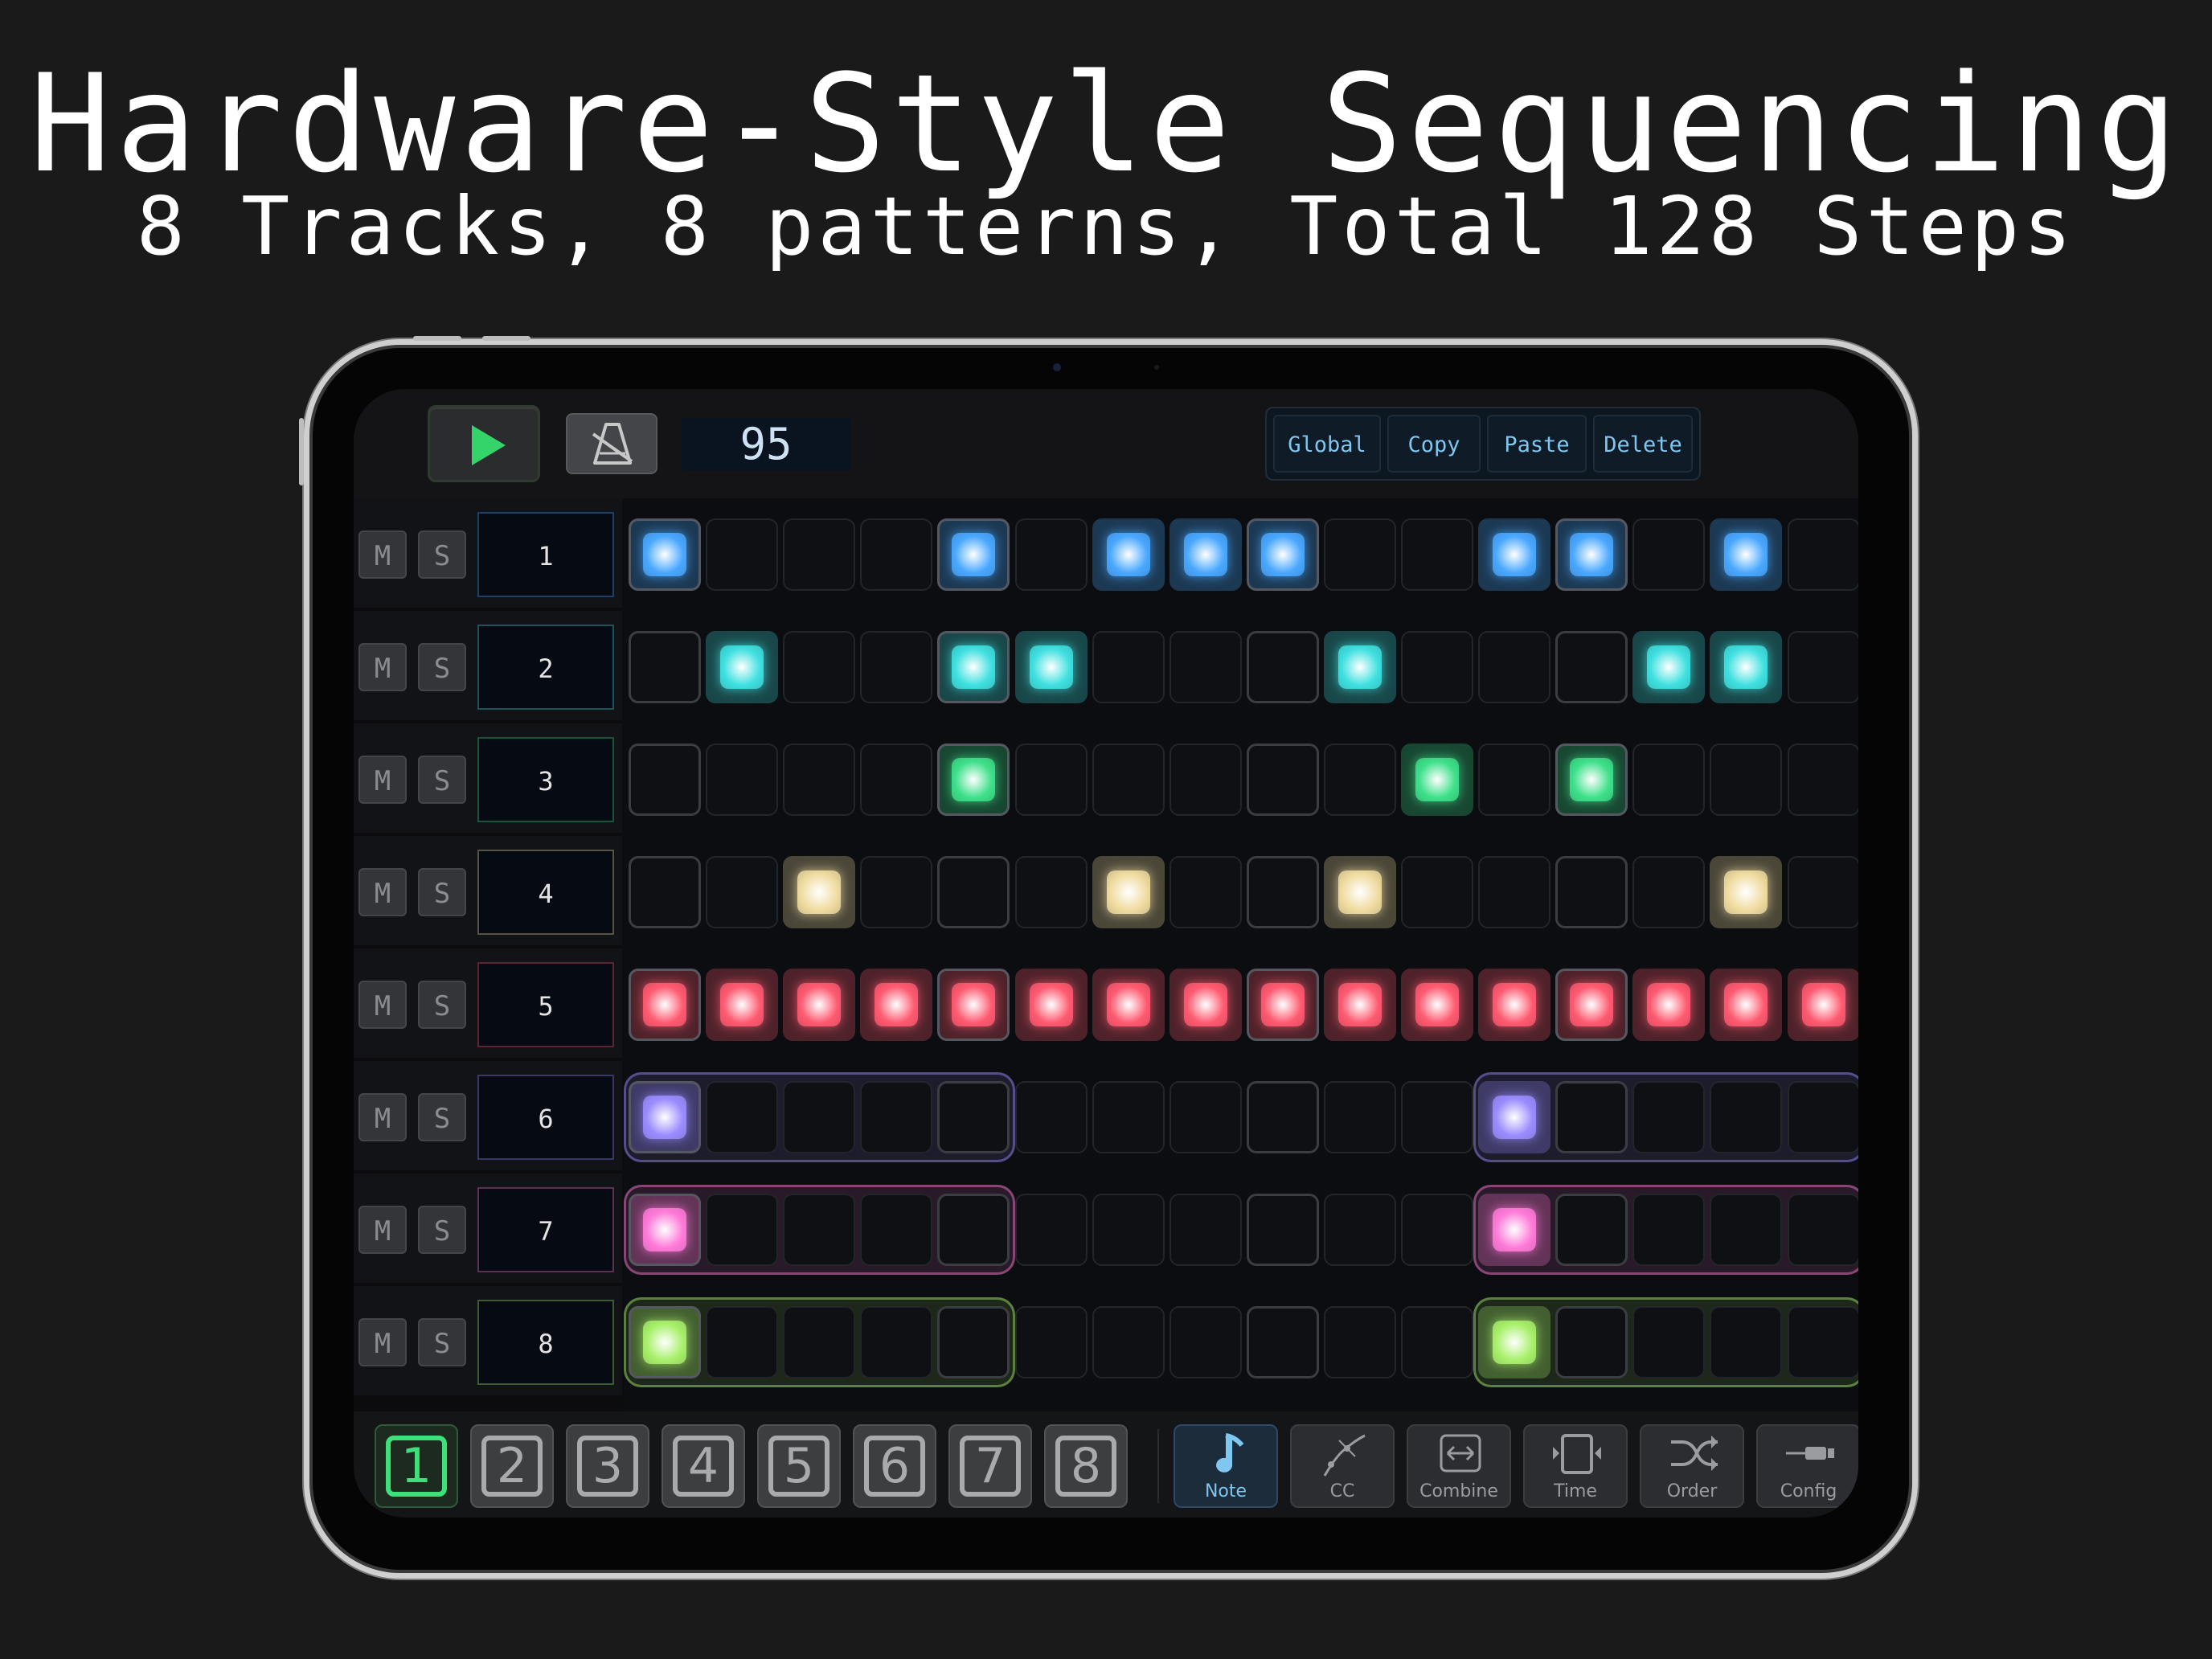 This screenshot has height=1659, width=2212. I want to click on pattern-button: 5, so click(799, 1466).